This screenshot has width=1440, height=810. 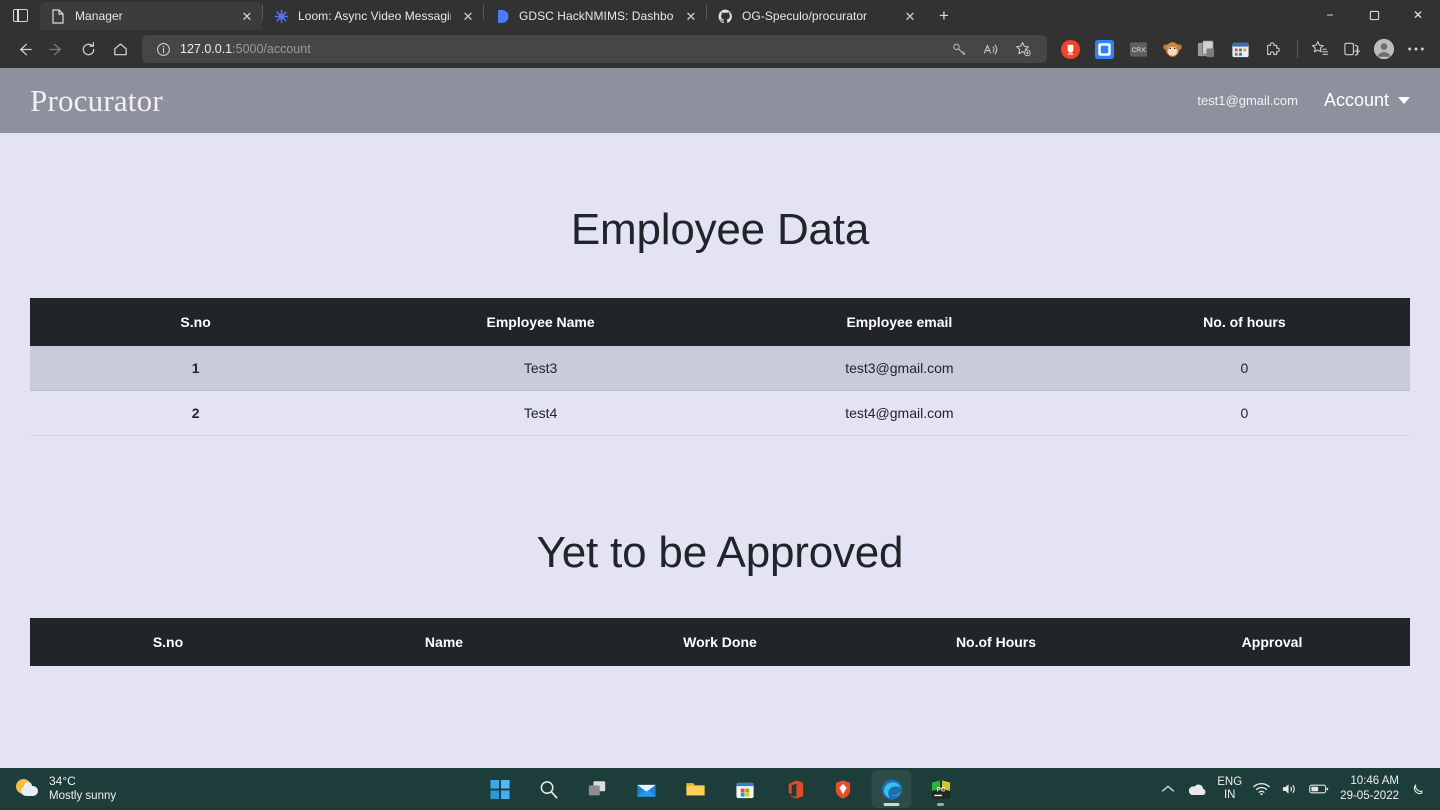 I want to click on office-icon, so click(x=794, y=789).